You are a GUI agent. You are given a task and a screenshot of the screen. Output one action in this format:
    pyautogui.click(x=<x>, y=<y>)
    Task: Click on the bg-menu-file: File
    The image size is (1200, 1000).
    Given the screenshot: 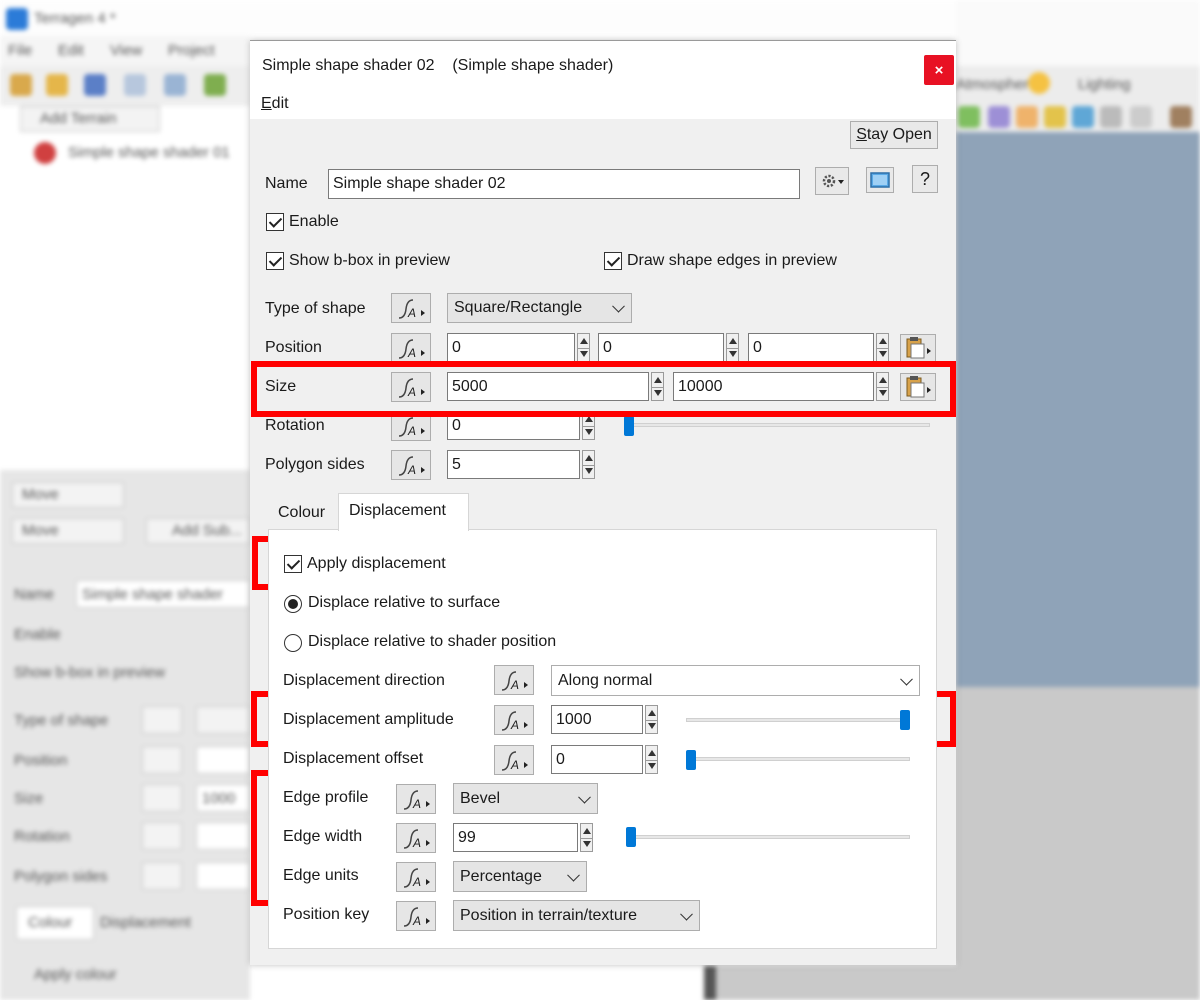 What is the action you would take?
    pyautogui.click(x=20, y=50)
    